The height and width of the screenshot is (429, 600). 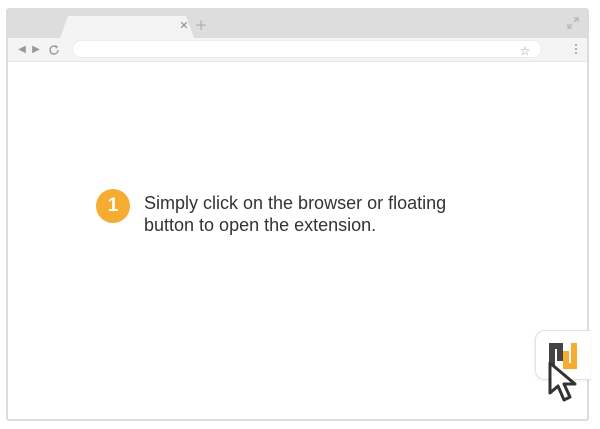 I want to click on arrow-right-icon: ▶, so click(x=36, y=50).